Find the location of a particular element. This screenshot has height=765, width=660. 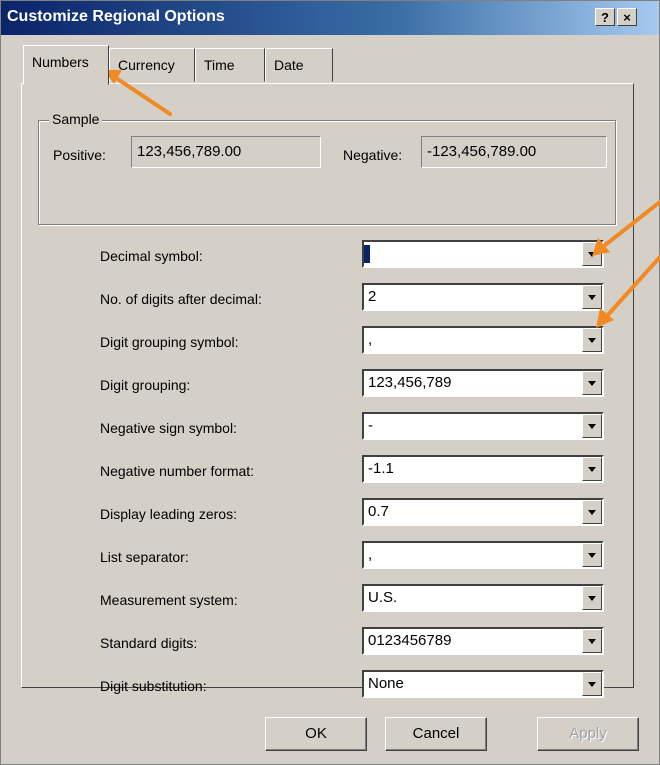

arrow-to-decimal-symbol is located at coordinates (629, 225).